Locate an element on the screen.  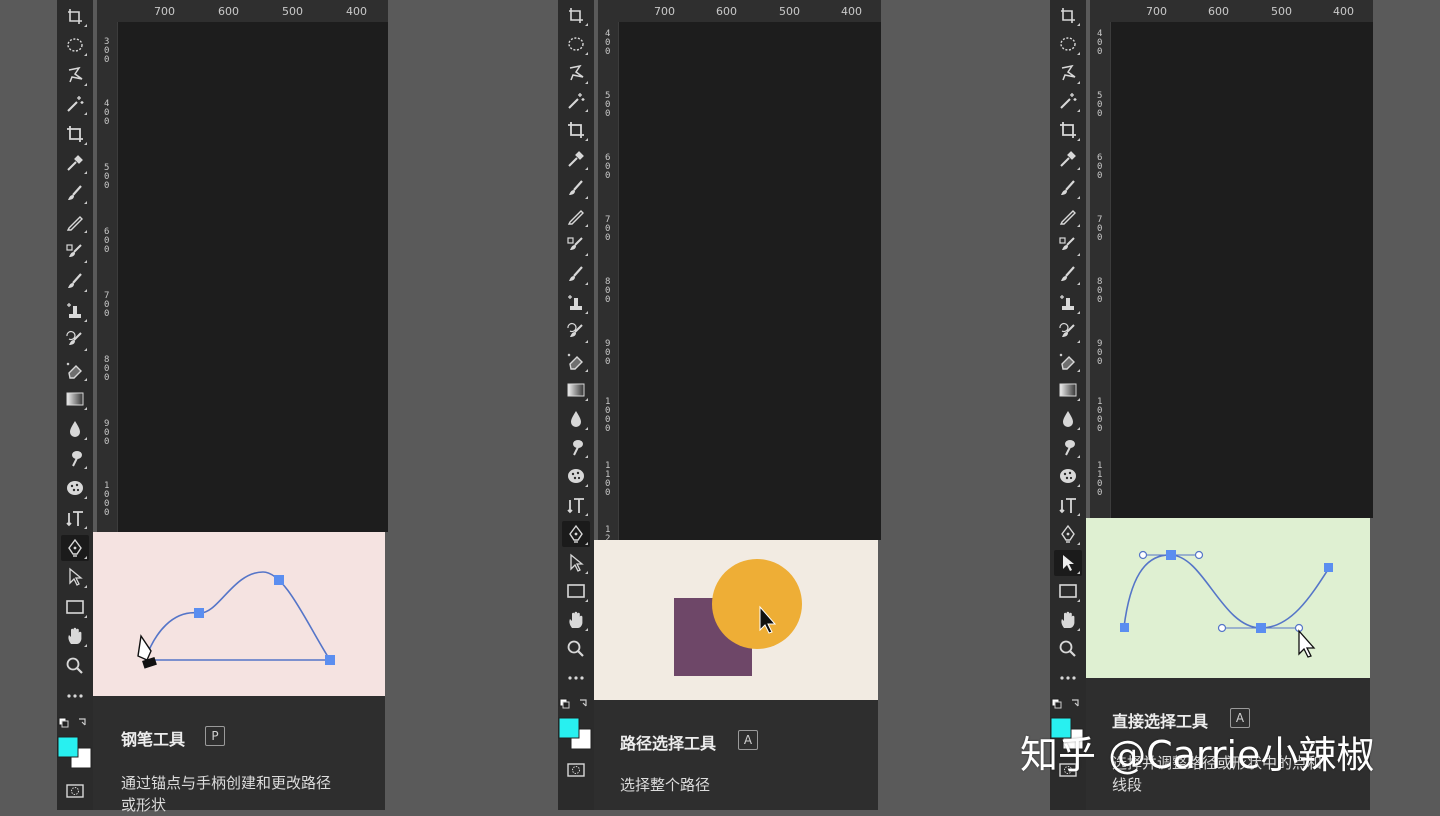
horizontal-ruler: 700 600 500 400 is located at coordinates (739, 11).